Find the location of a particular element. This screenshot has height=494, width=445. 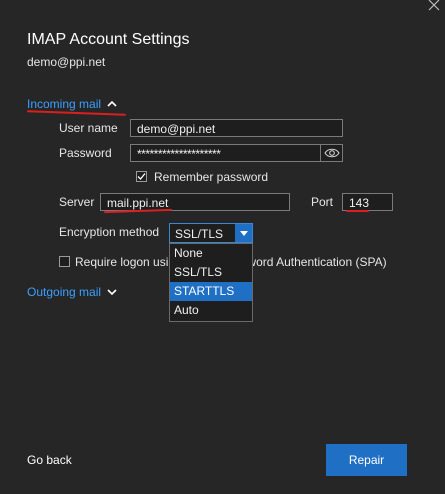

encryption-dropdown-list: None SSL/TLS STARTTLS Auto is located at coordinates (211, 282).